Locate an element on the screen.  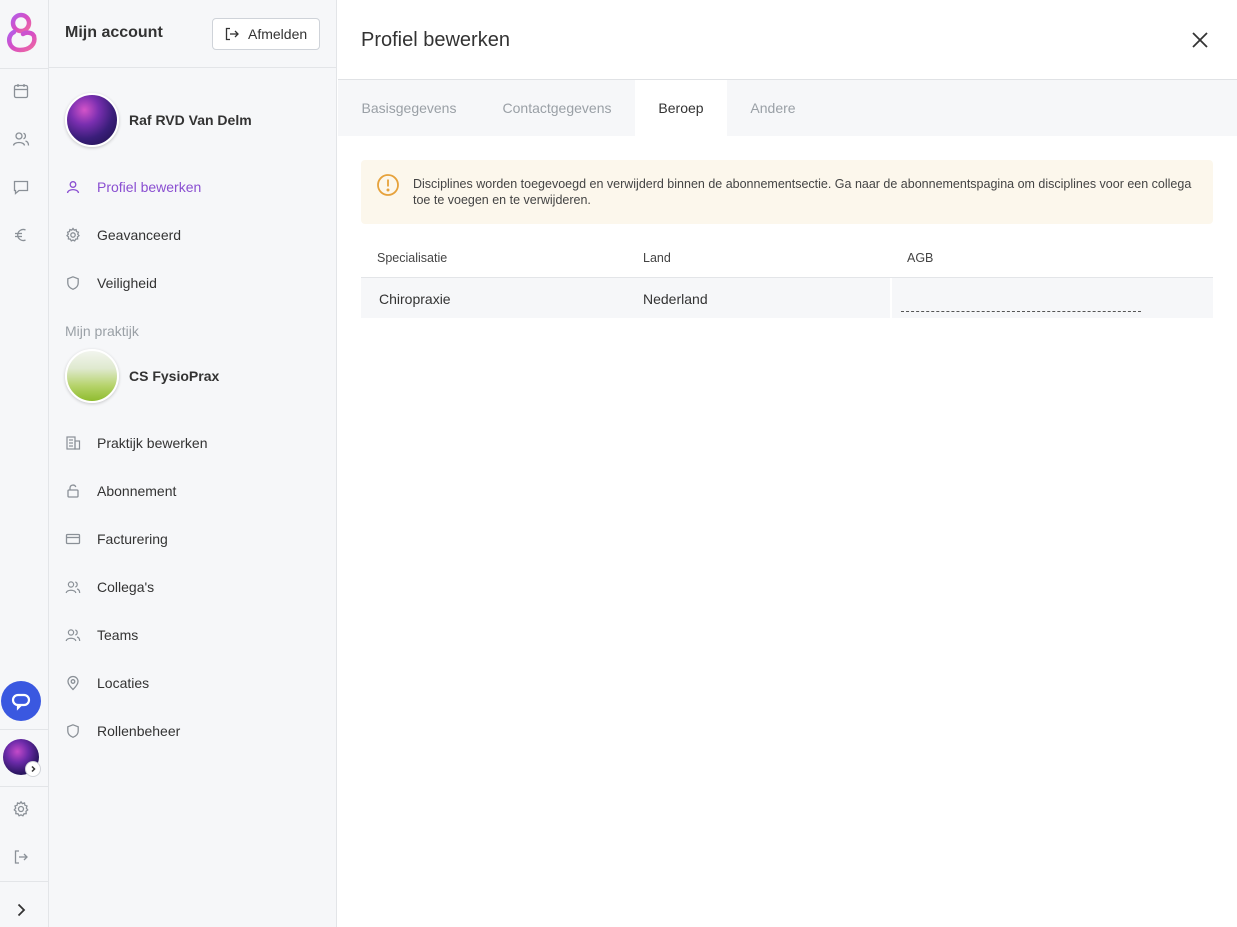
map-pin-icon is located at coordinates (73, 683).